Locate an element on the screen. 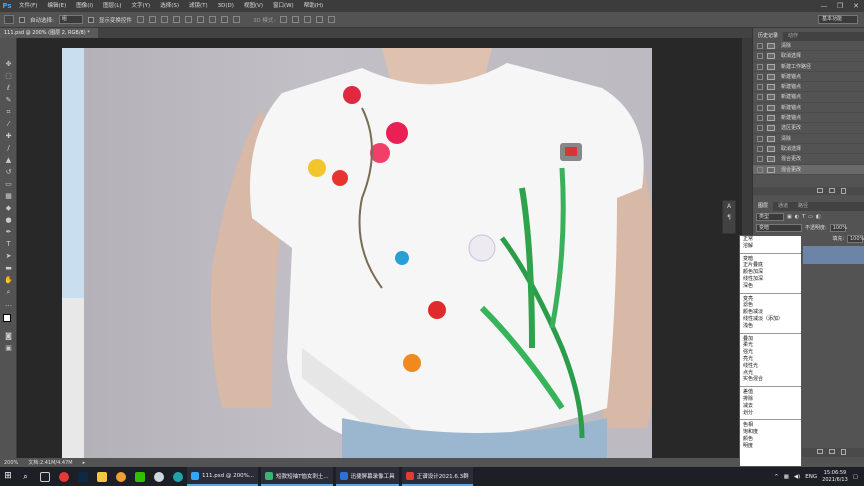 The height and width of the screenshot is (486, 864). 3d-drag-icon is located at coordinates (308, 19).